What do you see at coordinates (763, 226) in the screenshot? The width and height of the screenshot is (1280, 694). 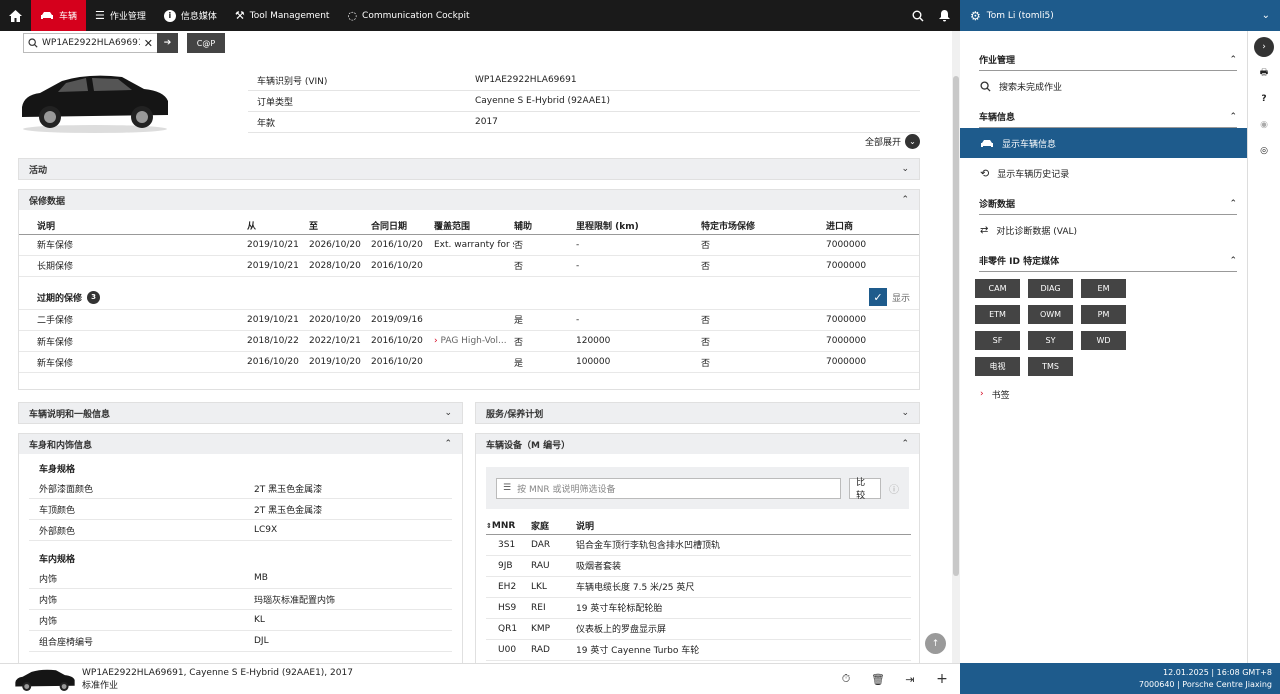 I see `col-market: 特定市场保修` at bounding box center [763, 226].